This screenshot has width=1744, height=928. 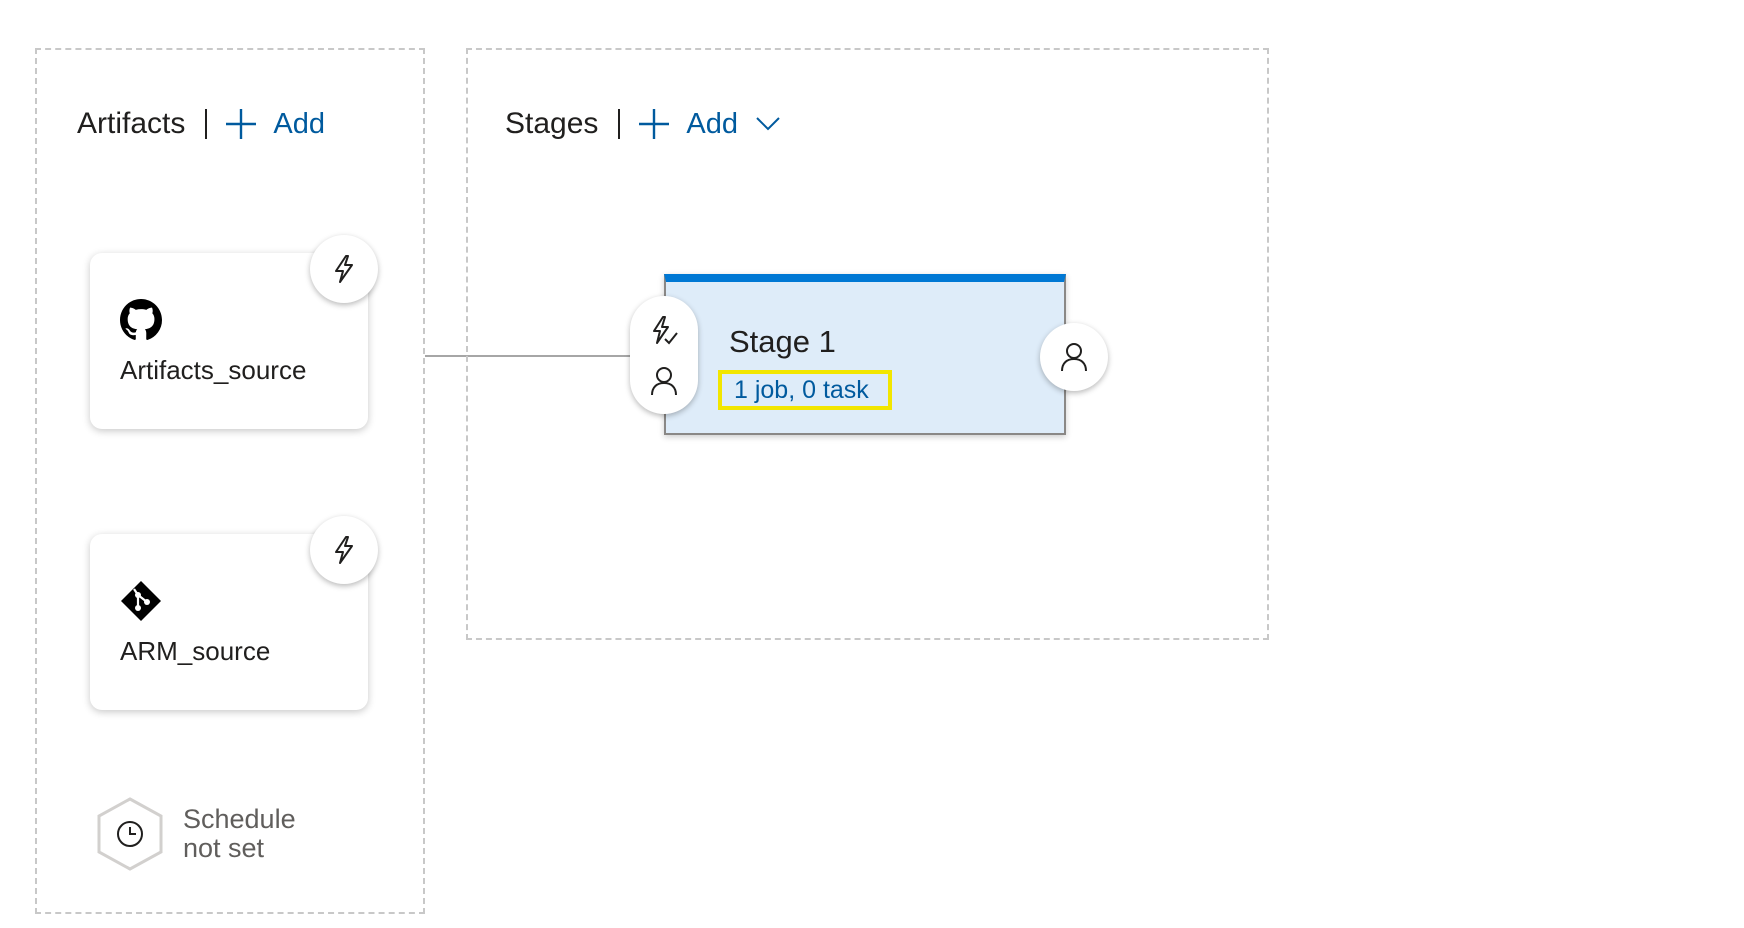 I want to click on clock-icon, so click(x=130, y=834).